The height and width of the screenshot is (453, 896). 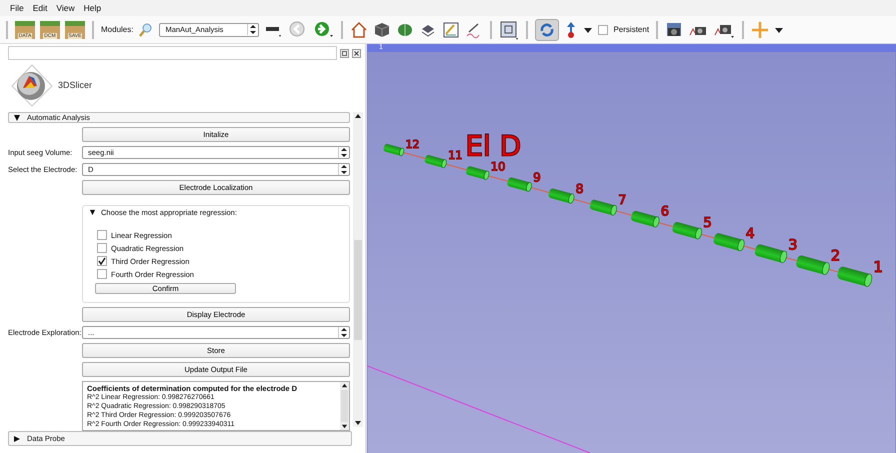 What do you see at coordinates (665, 212) in the screenshot?
I see `contact-label: 6` at bounding box center [665, 212].